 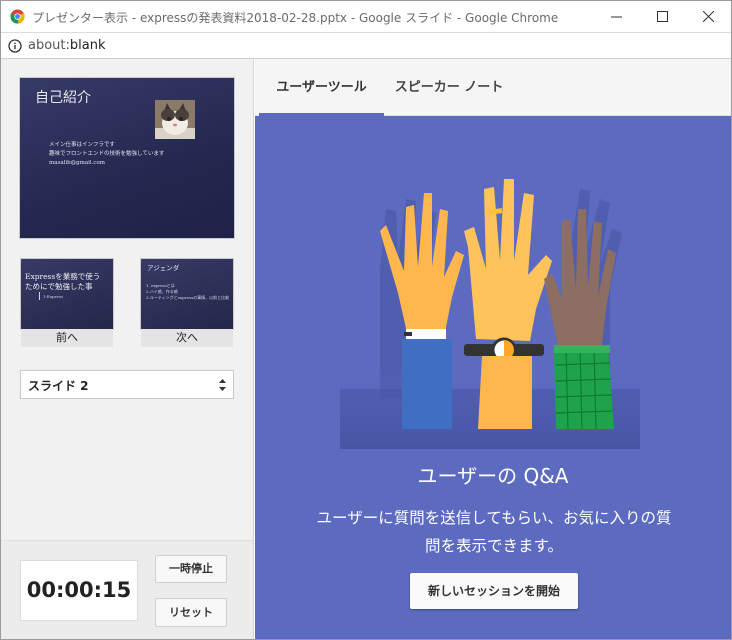 I want to click on previous-slide-button: Expressを業務で使う ためにで勉強した事 1-Express 前へ, so click(x=67, y=303).